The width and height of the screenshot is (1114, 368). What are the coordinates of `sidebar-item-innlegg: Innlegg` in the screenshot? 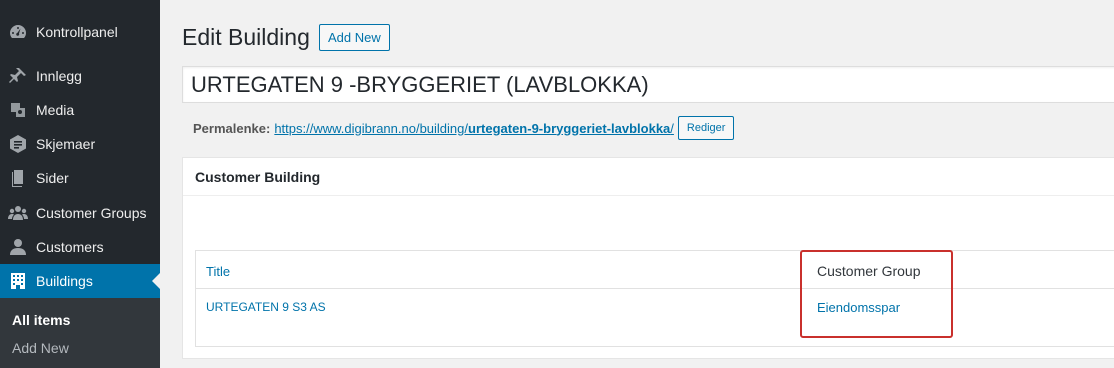 It's located at (80, 76).